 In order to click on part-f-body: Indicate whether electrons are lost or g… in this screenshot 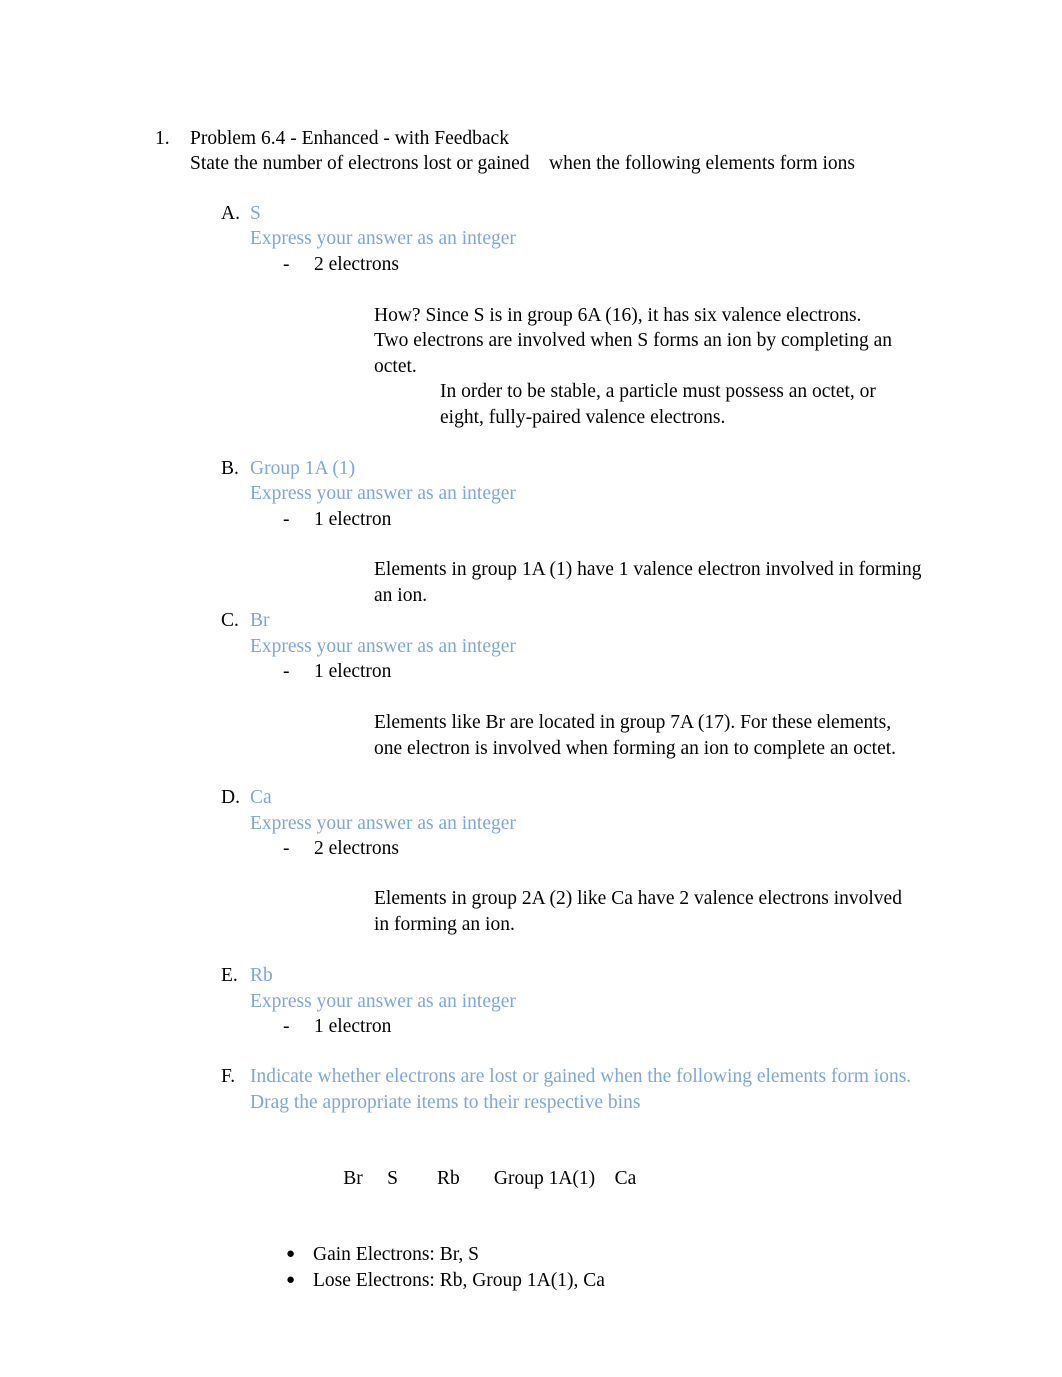, I will do `click(636, 1089)`.